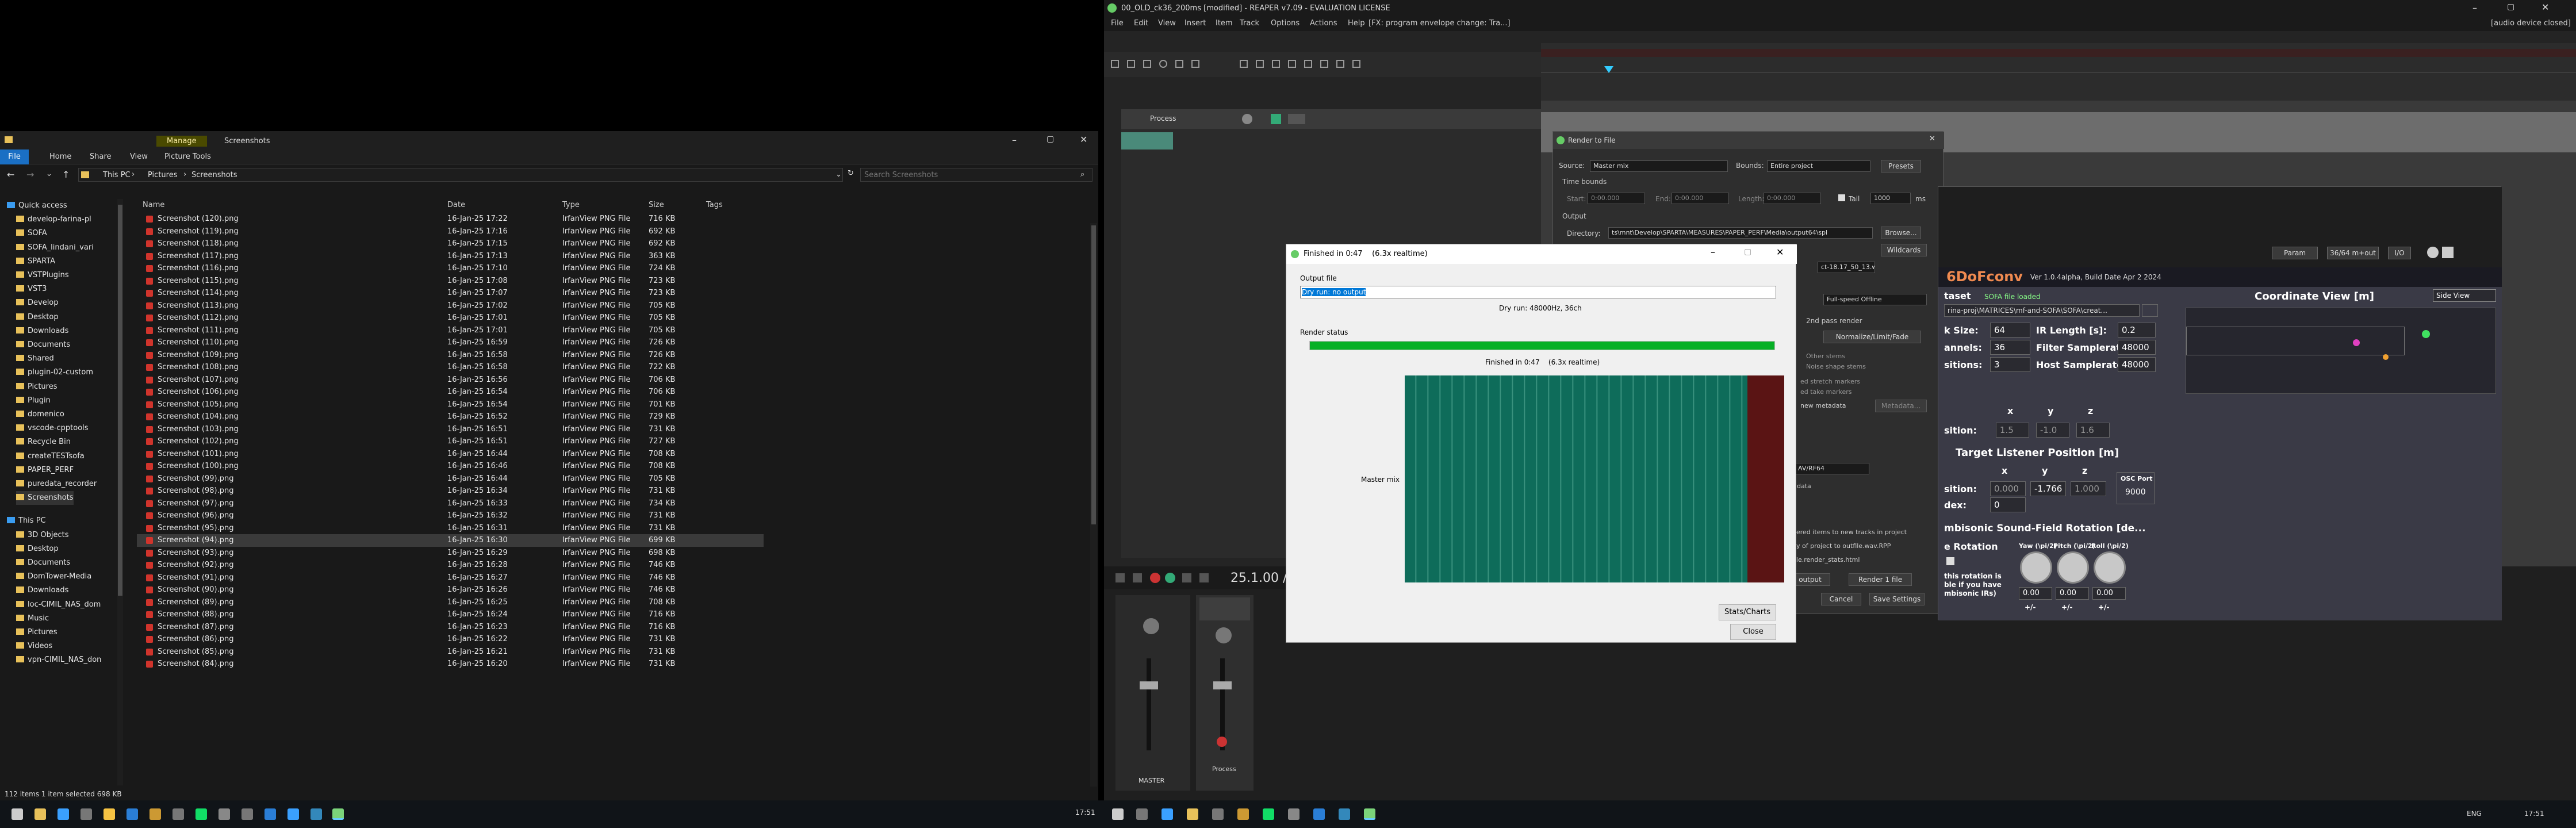 The height and width of the screenshot is (828, 2576). I want to click on source-select: Master mix, so click(1659, 166).